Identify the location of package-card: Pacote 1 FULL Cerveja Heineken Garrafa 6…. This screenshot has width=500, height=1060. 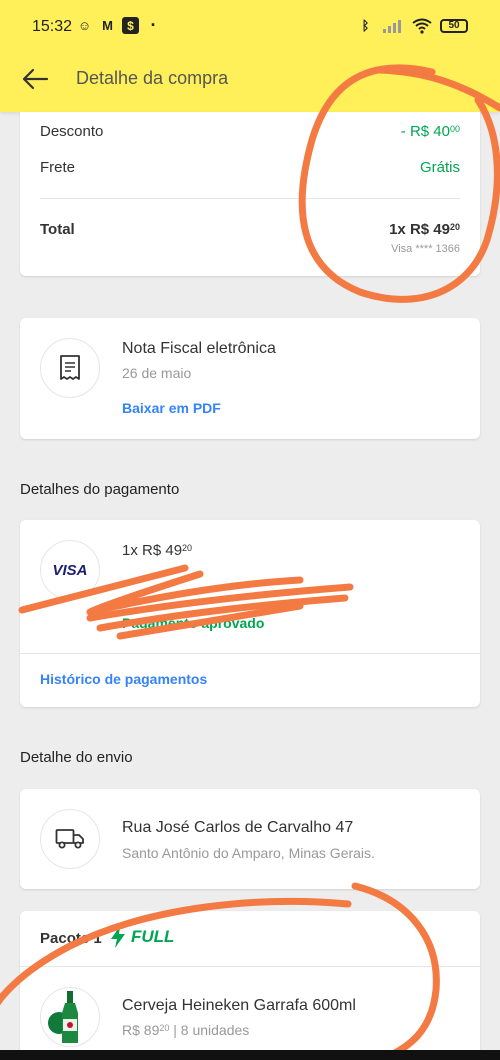
(250, 985).